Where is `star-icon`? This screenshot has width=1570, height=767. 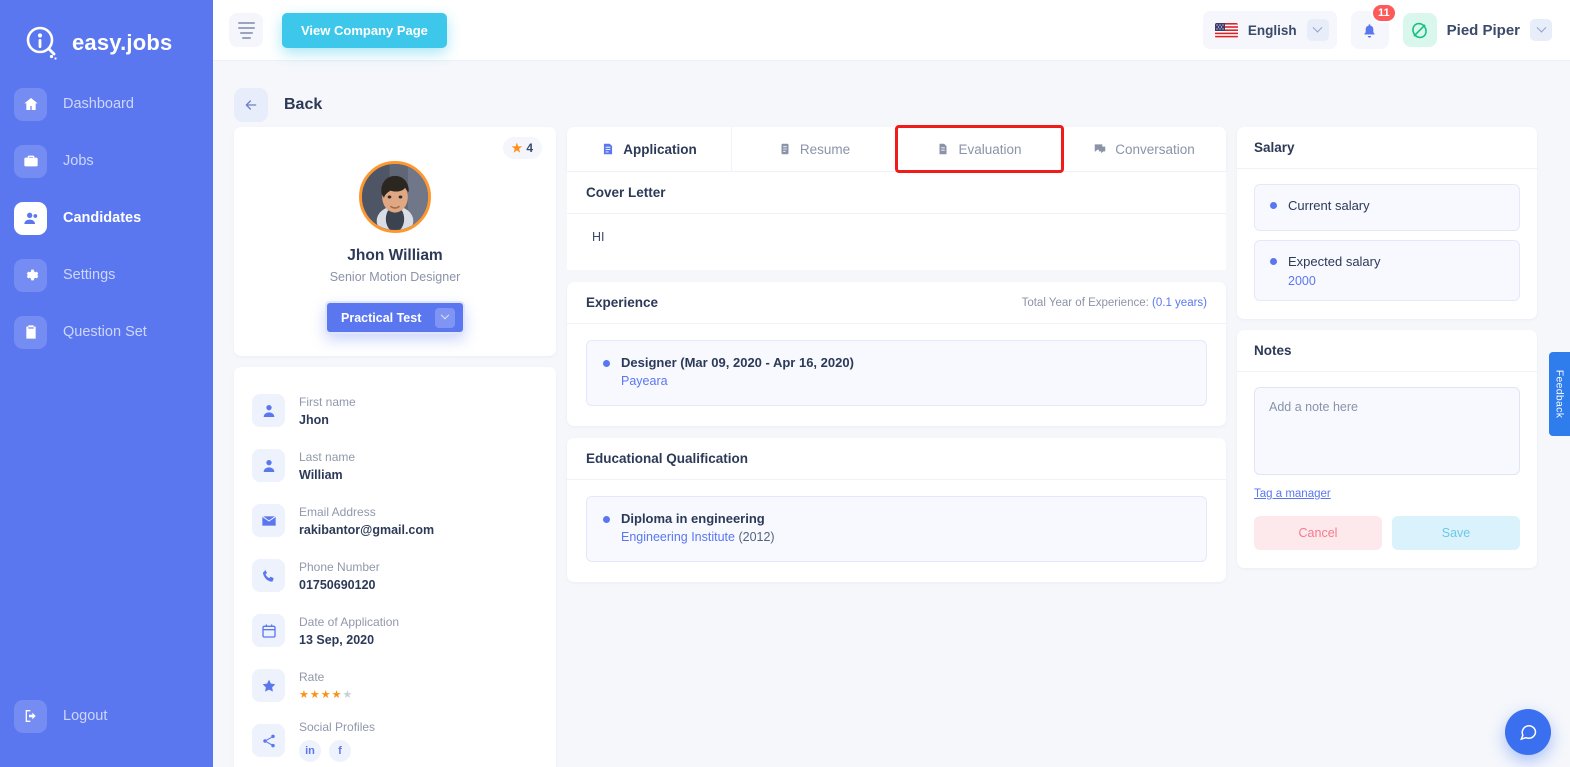
star-icon is located at coordinates (268, 685).